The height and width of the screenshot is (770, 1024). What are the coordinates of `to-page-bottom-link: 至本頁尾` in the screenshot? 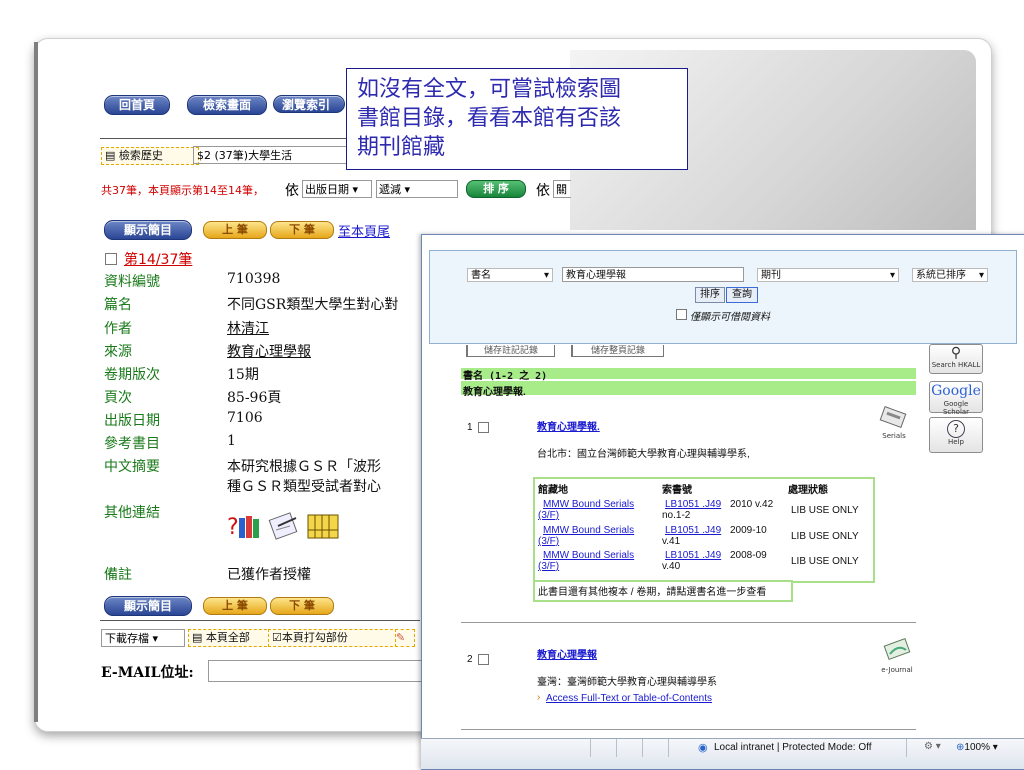 It's located at (364, 230).